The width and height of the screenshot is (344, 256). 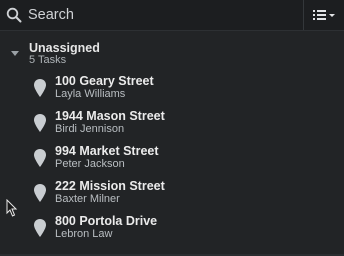 I want to click on task-address: 100 Geary Street, so click(x=104, y=81).